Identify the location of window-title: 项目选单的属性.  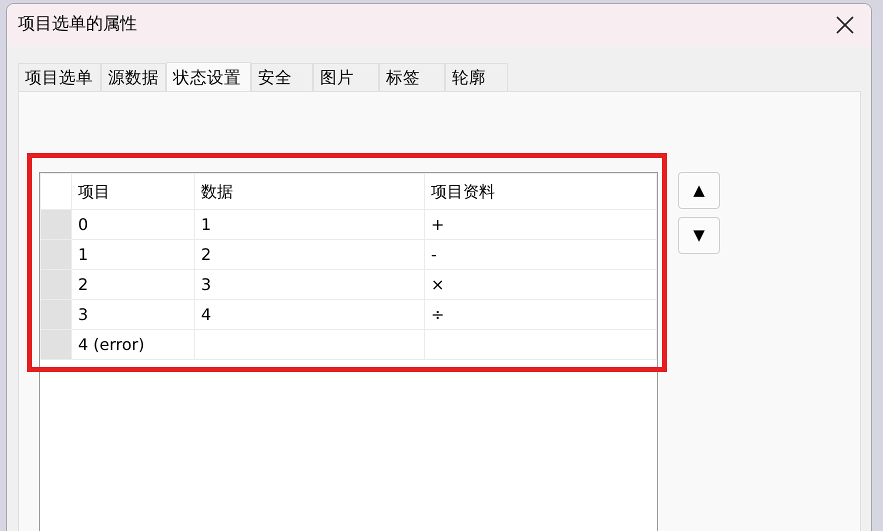
(77, 24).